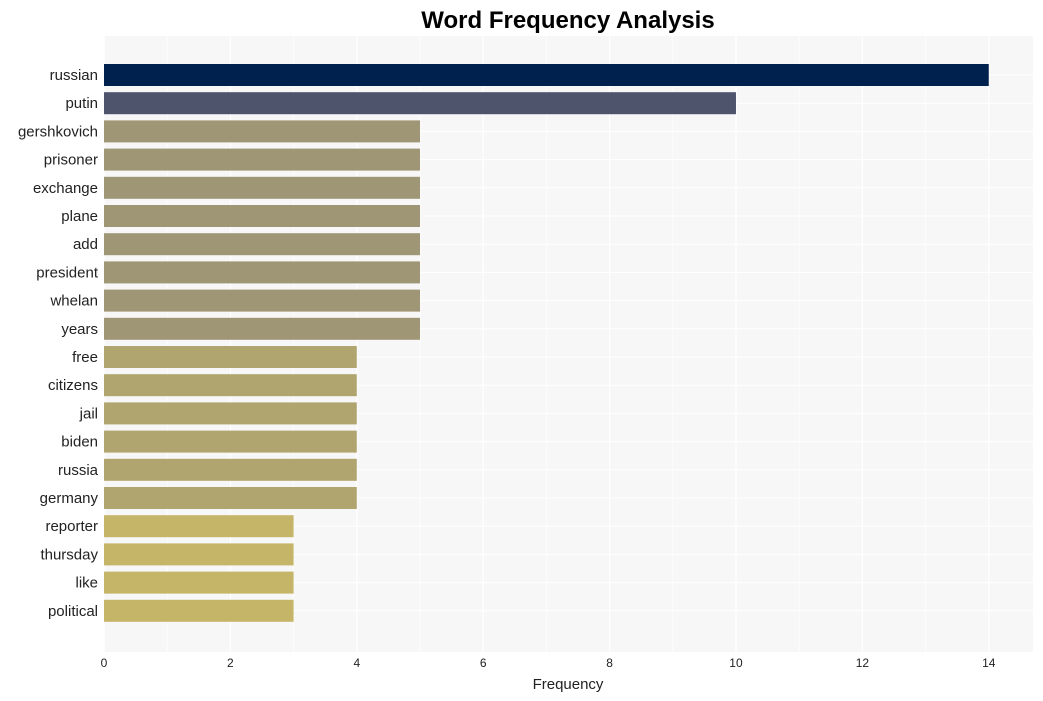 The height and width of the screenshot is (701, 1043). What do you see at coordinates (230, 469) in the screenshot?
I see `bar-russia` at bounding box center [230, 469].